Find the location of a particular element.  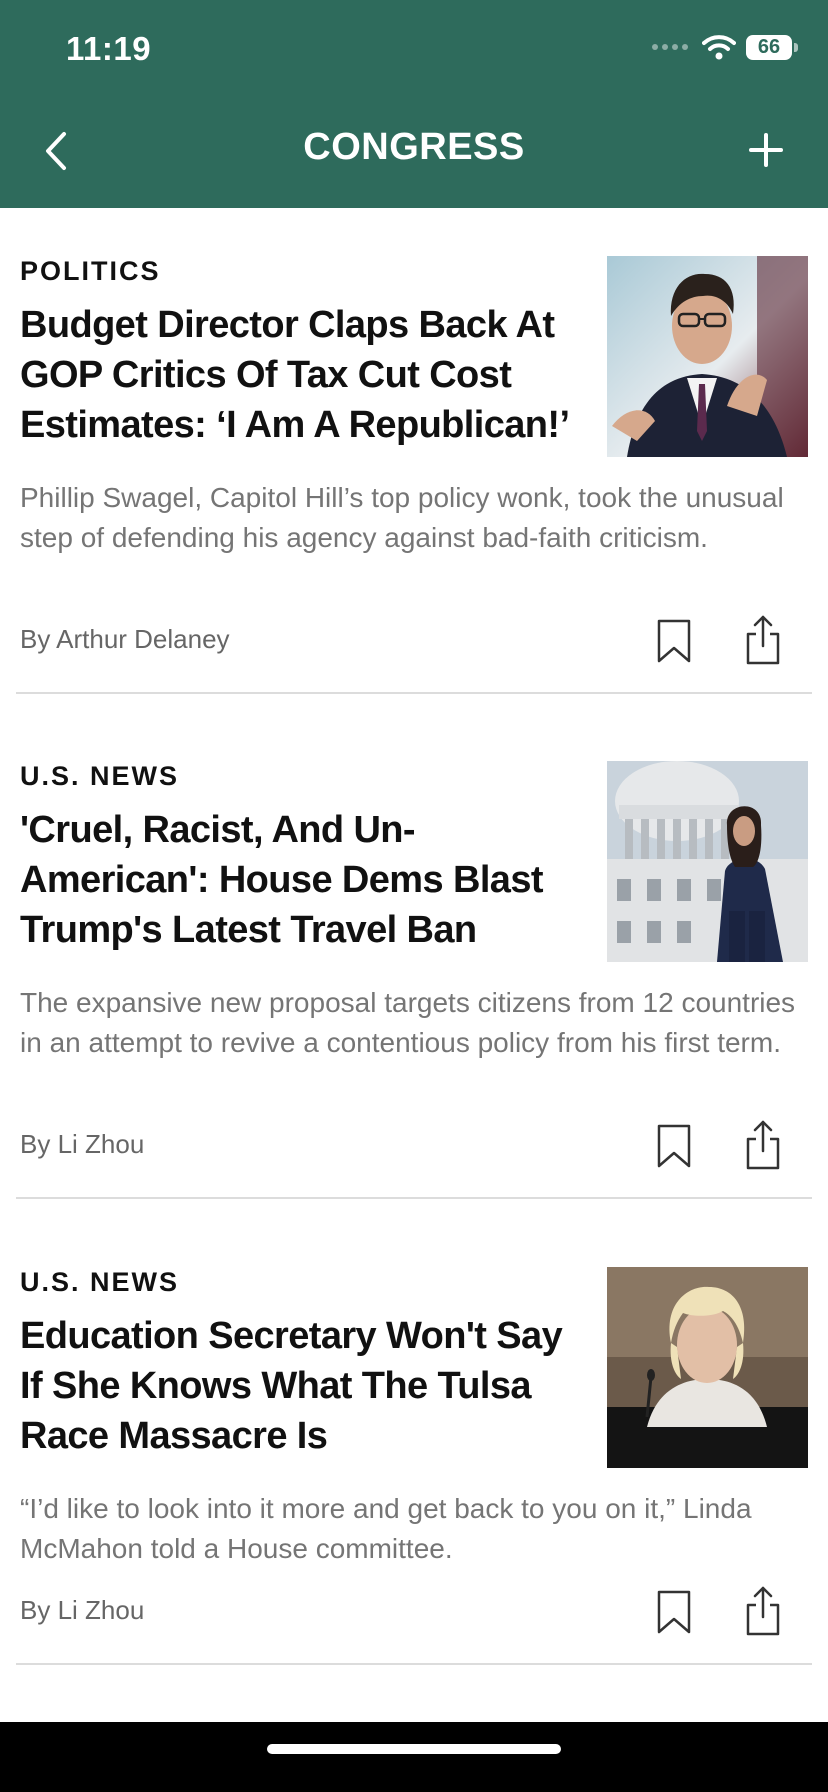

status-time: 11:19 is located at coordinates (109, 48).